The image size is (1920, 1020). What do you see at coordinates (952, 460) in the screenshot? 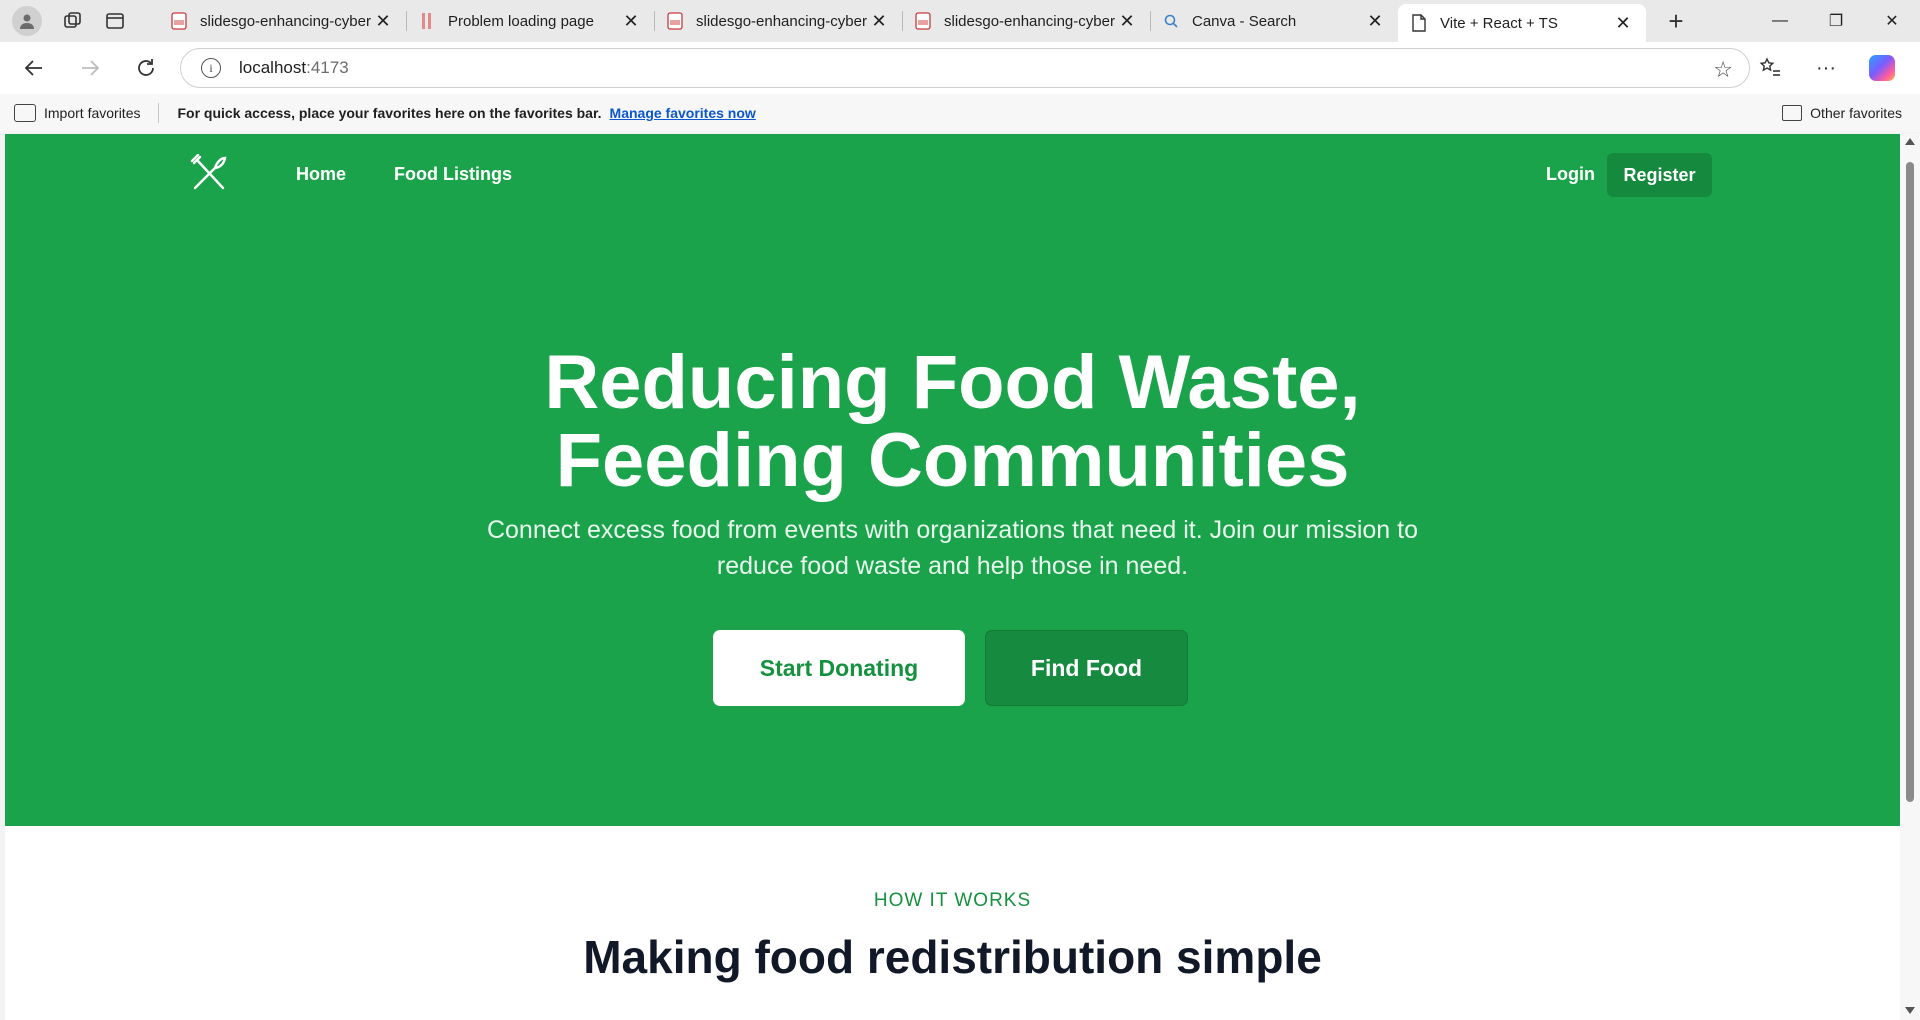
I see `hero-title-line: Feeding Communities` at bounding box center [952, 460].